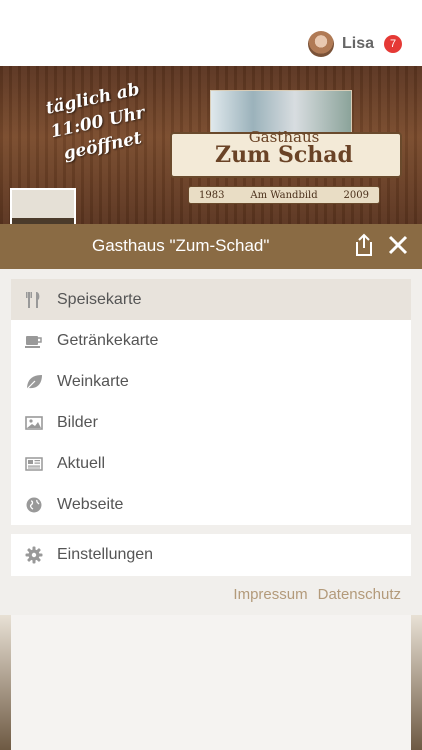 Image resolution: width=422 pixels, height=750 pixels. I want to click on datenschutz-link: Datenschutz, so click(359, 594).